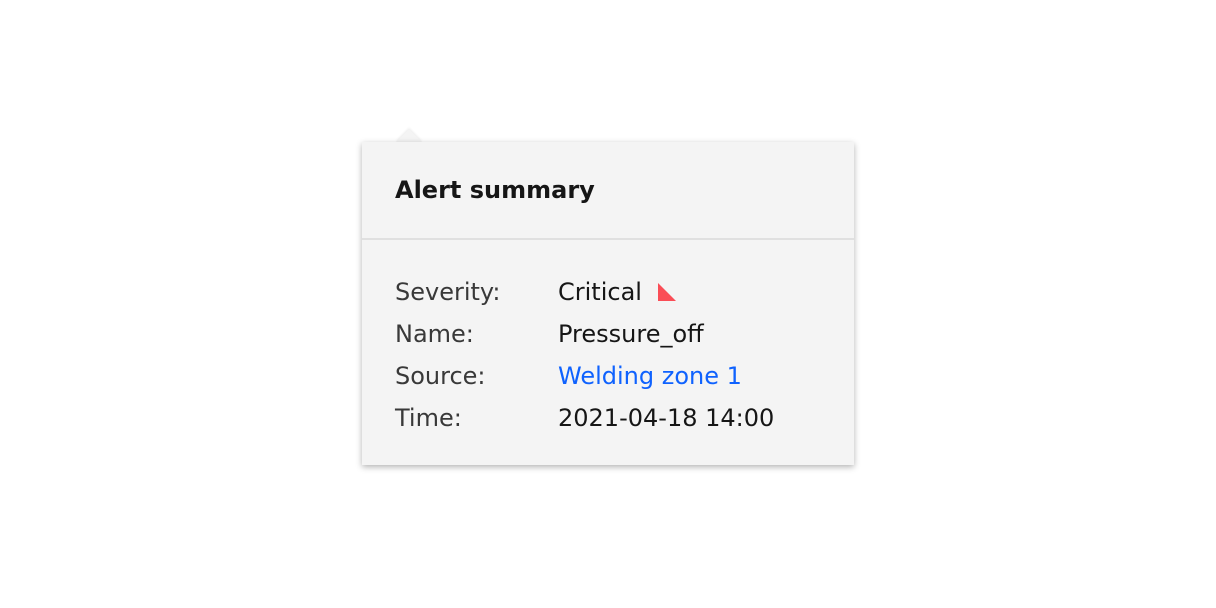 Image resolution: width=1216 pixels, height=608 pixels. Describe the element at coordinates (434, 334) in the screenshot. I see `name-label: Name:` at that location.